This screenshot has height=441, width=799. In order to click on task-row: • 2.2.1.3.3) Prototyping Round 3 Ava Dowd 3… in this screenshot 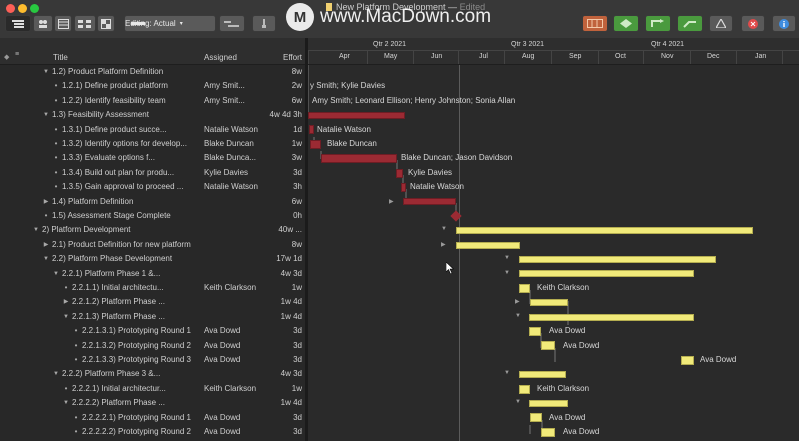, I will do `click(153, 360)`.